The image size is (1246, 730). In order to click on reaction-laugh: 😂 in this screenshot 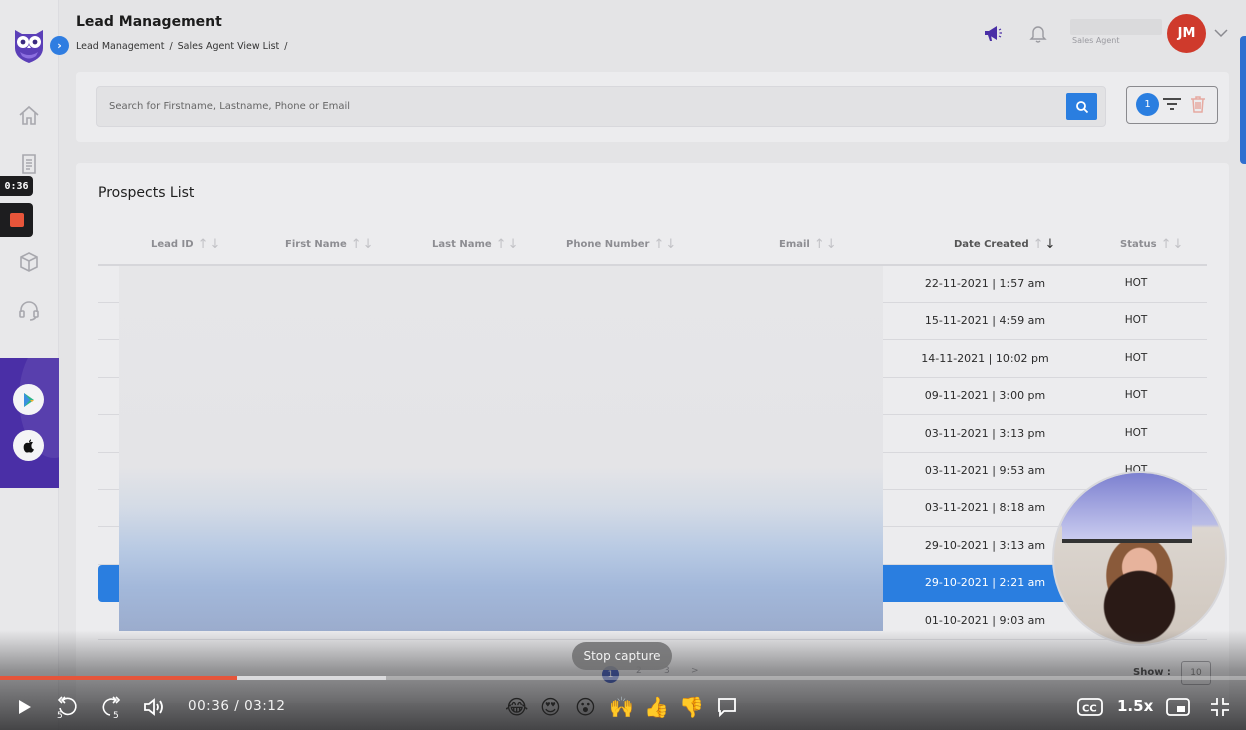, I will do `click(516, 707)`.